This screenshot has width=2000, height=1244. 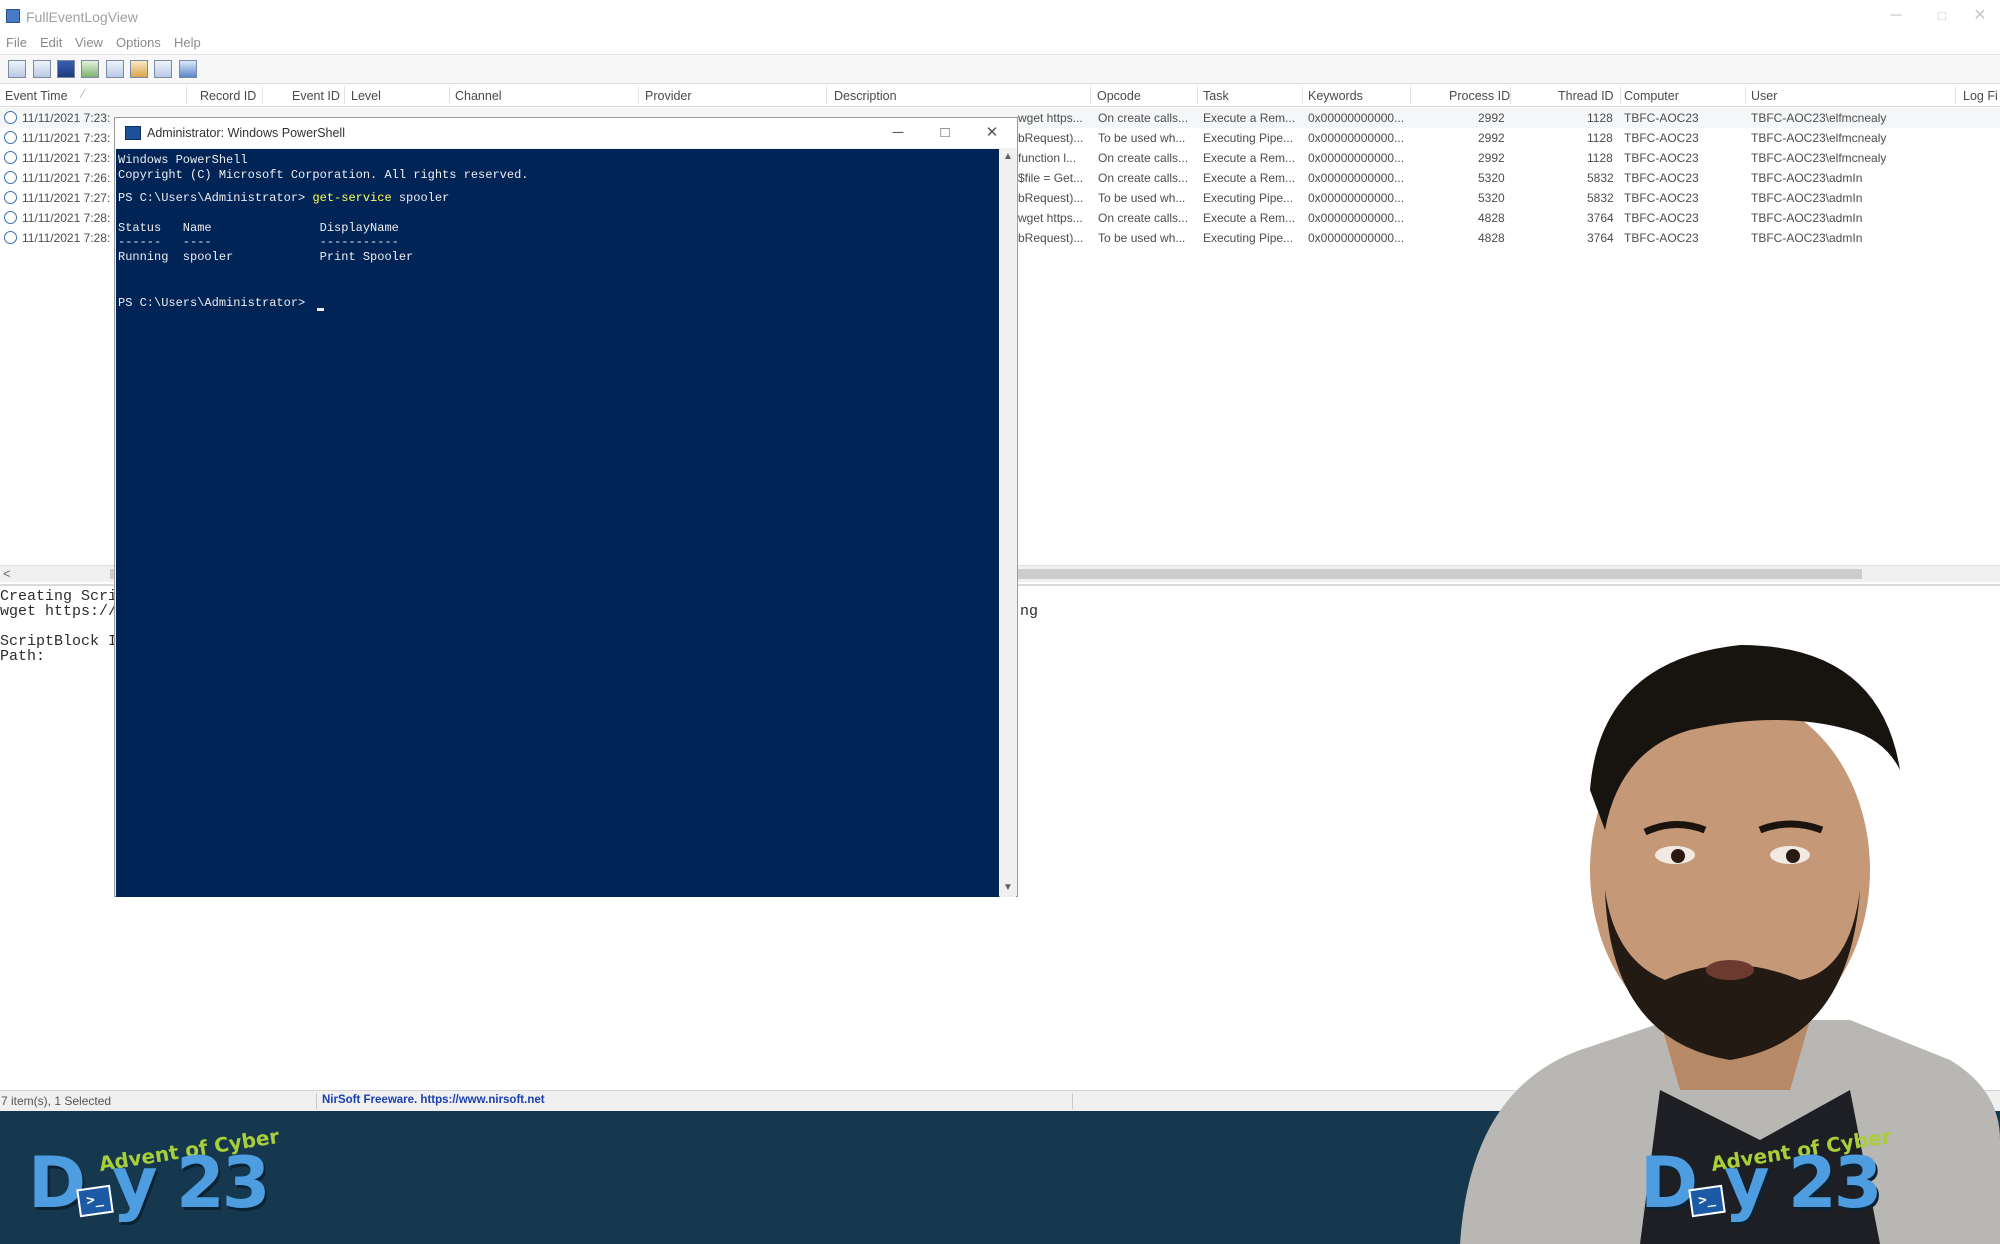 I want to click on details-fragment: ng, so click(x=1029, y=611).